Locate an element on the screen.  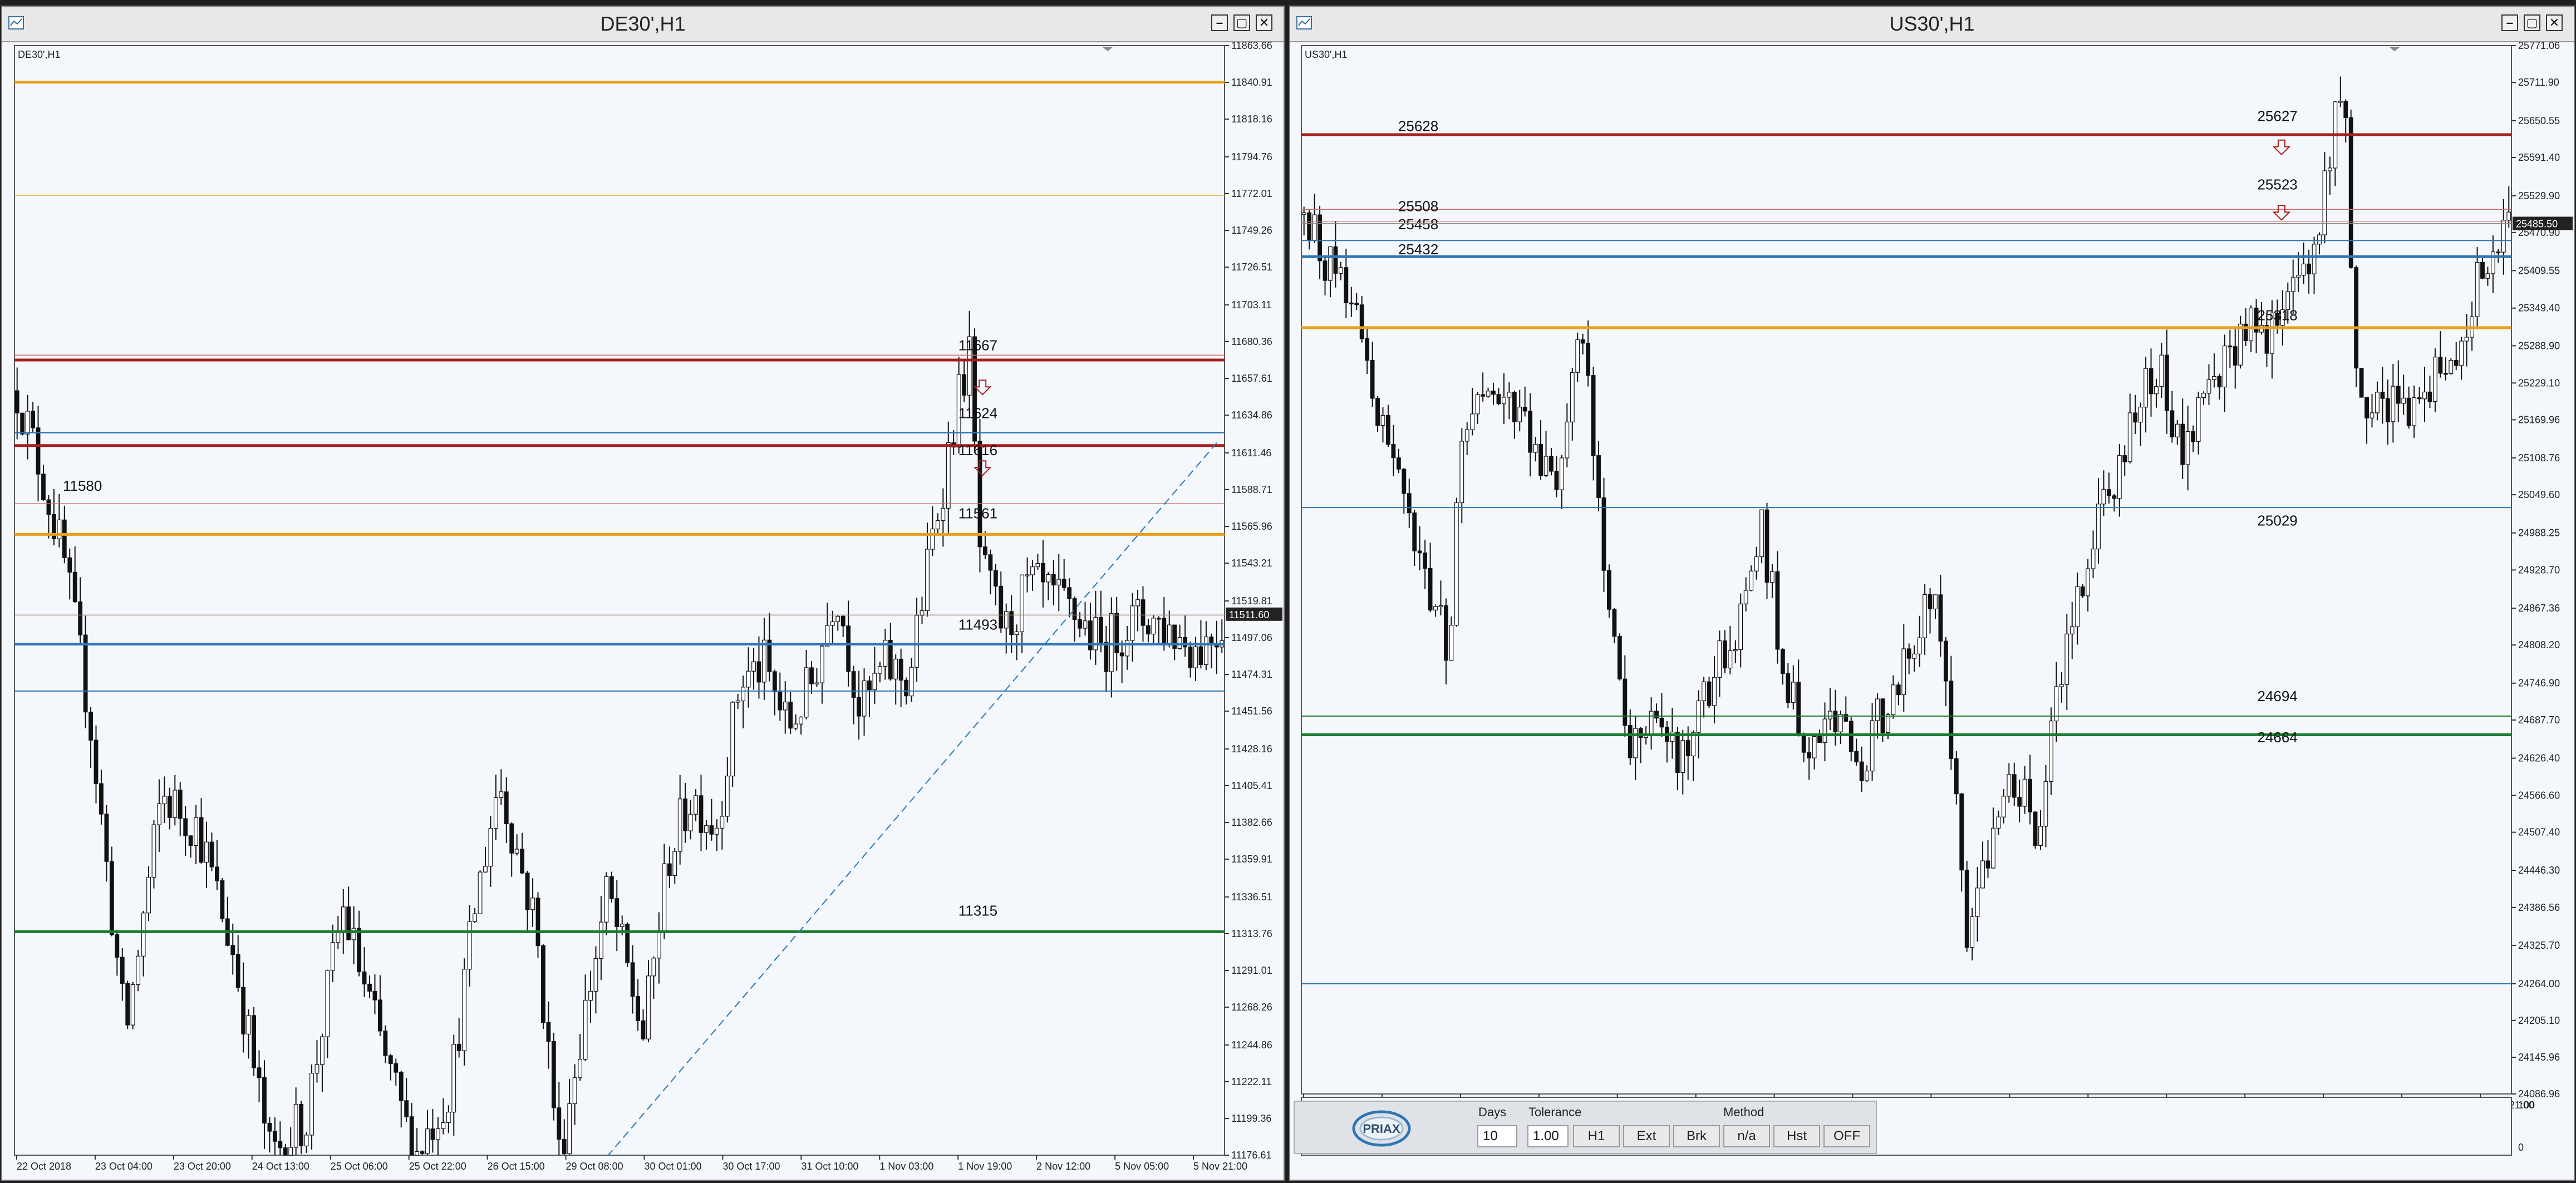
y-tick-label: 24746.90 is located at coordinates (2539, 683).